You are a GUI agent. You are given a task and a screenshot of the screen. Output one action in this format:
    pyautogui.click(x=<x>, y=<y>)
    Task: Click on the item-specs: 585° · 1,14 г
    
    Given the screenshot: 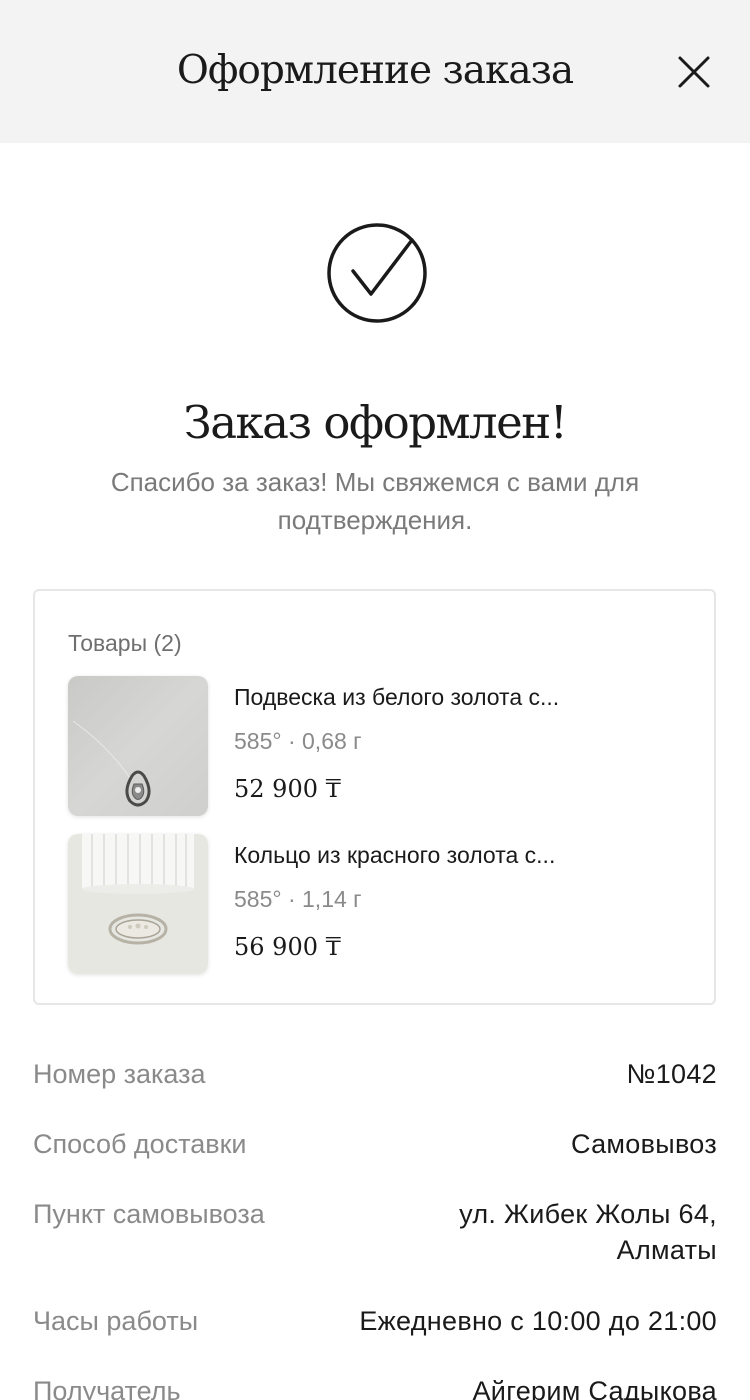 What is the action you would take?
    pyautogui.click(x=298, y=899)
    